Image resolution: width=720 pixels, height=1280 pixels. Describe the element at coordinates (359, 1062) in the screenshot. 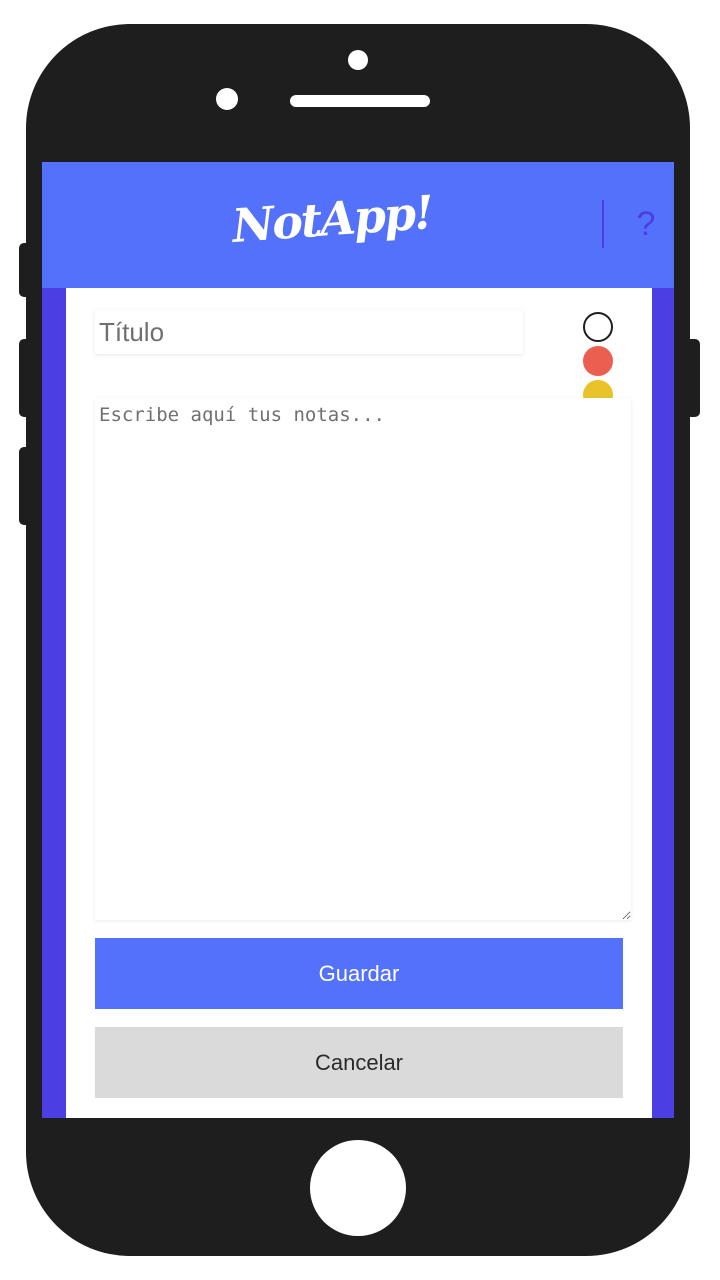

I see `cancel-button: Cancelar` at that location.